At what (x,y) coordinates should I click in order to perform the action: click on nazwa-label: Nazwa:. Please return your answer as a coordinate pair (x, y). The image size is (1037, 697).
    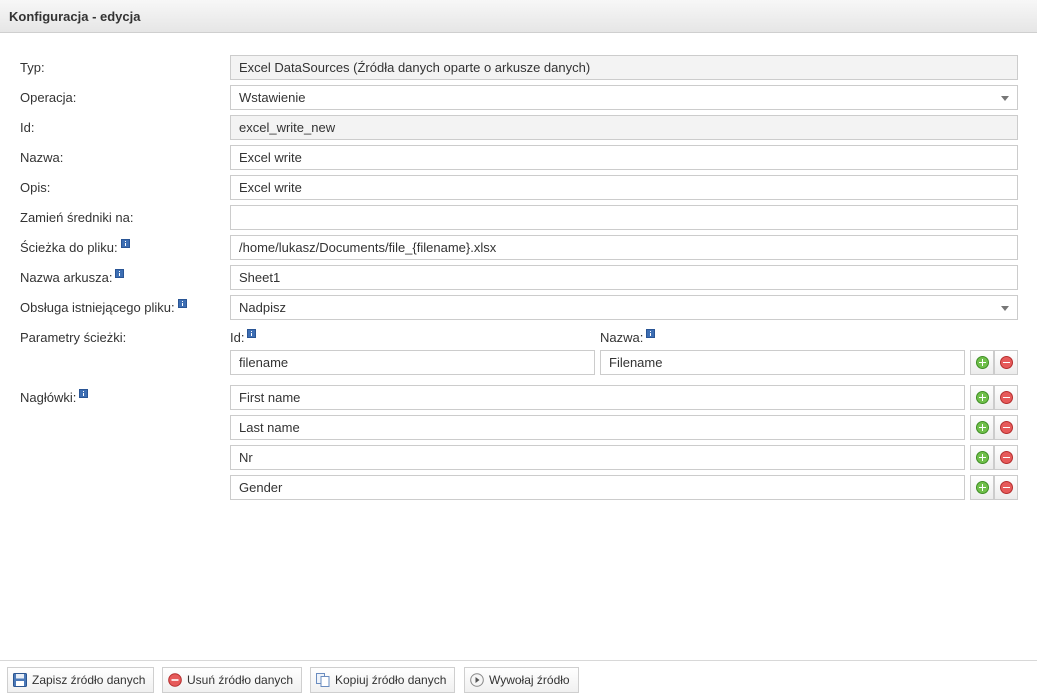
    Looking at the image, I should click on (42, 157).